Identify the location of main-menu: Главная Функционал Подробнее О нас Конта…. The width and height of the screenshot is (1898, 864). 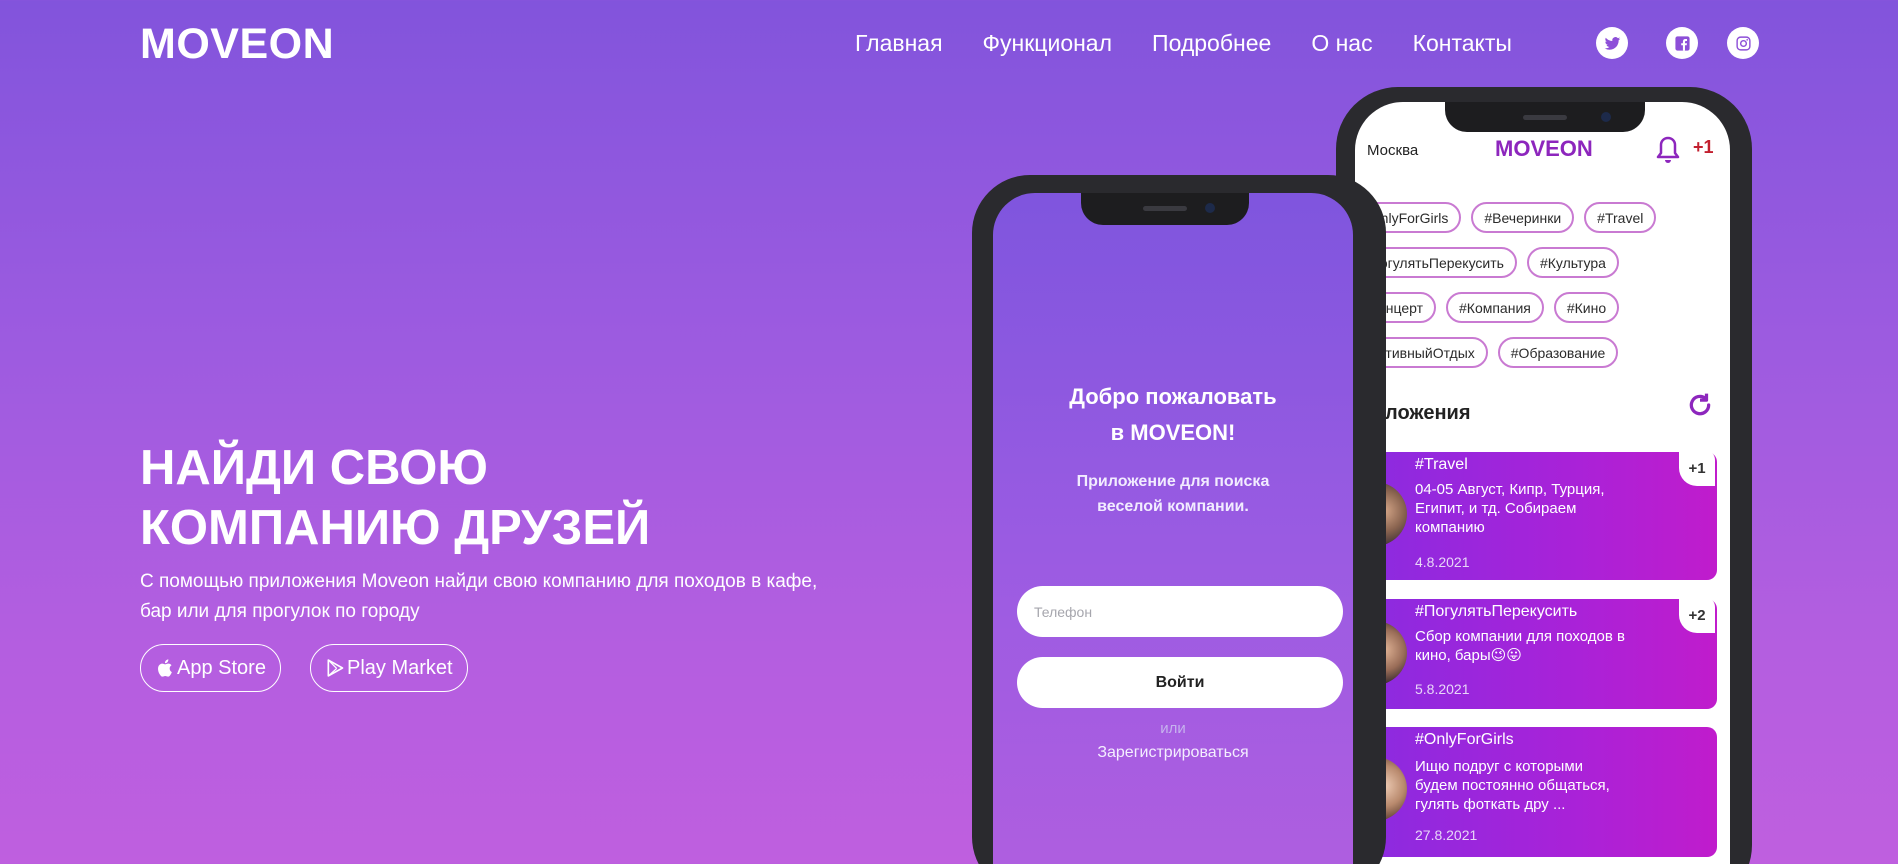
(1183, 43).